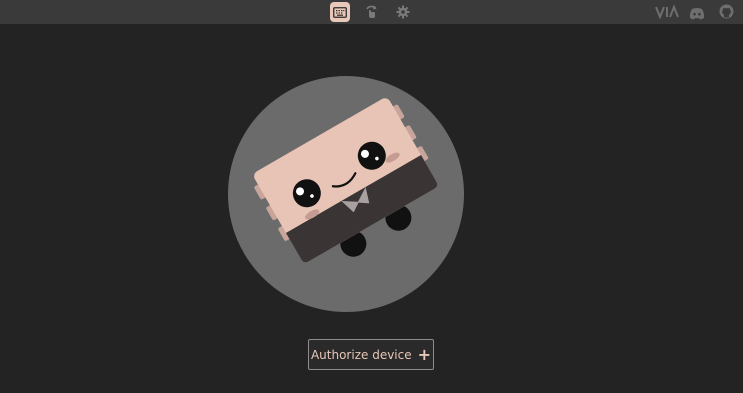 The height and width of the screenshot is (393, 743). Describe the element at coordinates (361, 354) in the screenshot. I see `authorize-device-label: Authorize device` at that location.